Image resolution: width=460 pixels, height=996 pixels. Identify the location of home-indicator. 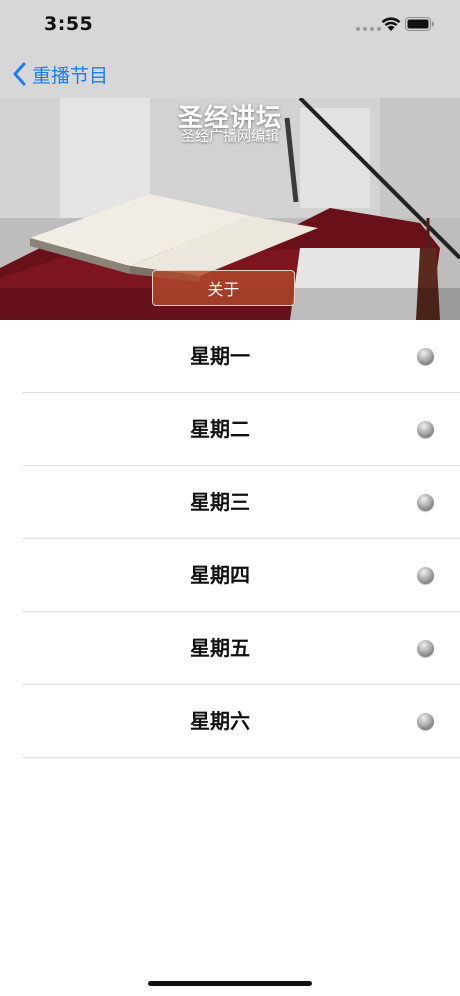
(230, 983).